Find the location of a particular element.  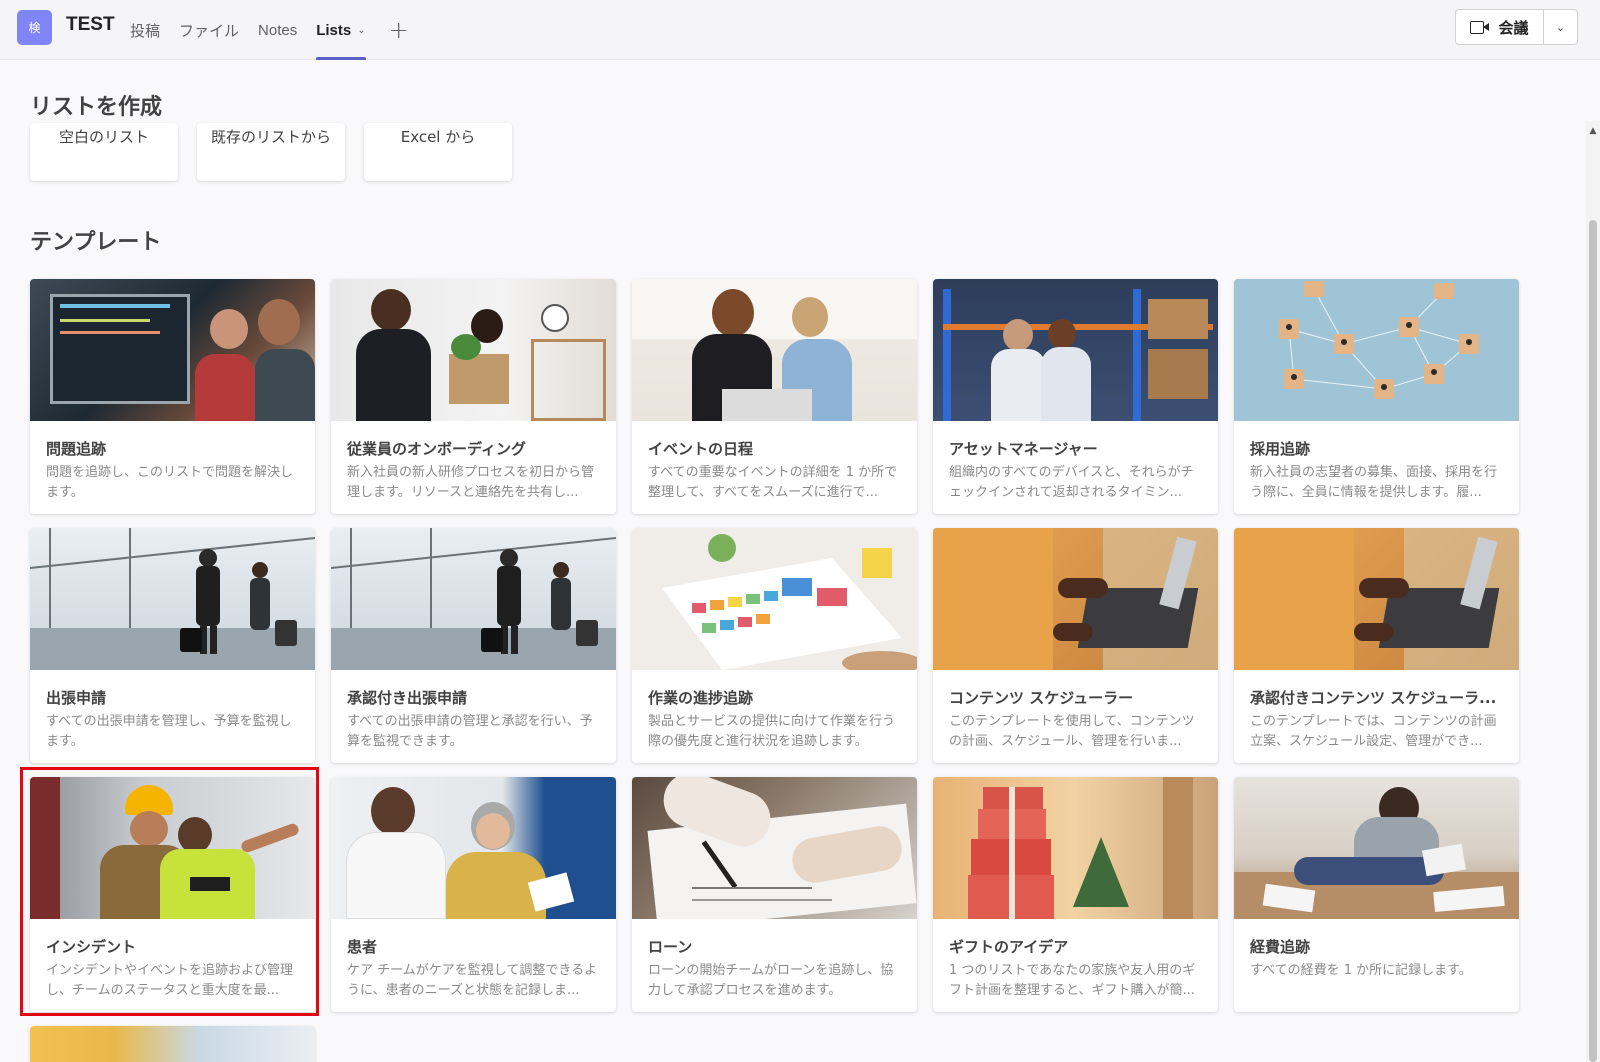

meet-label: 会議 is located at coordinates (1513, 27).